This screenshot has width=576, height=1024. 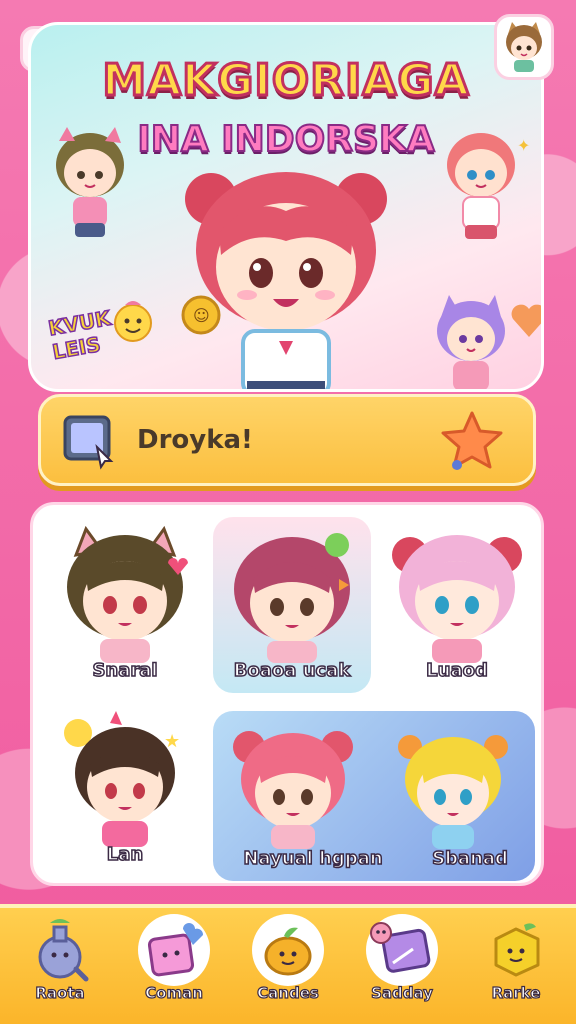 I want to click on star-icon, so click(x=472, y=440).